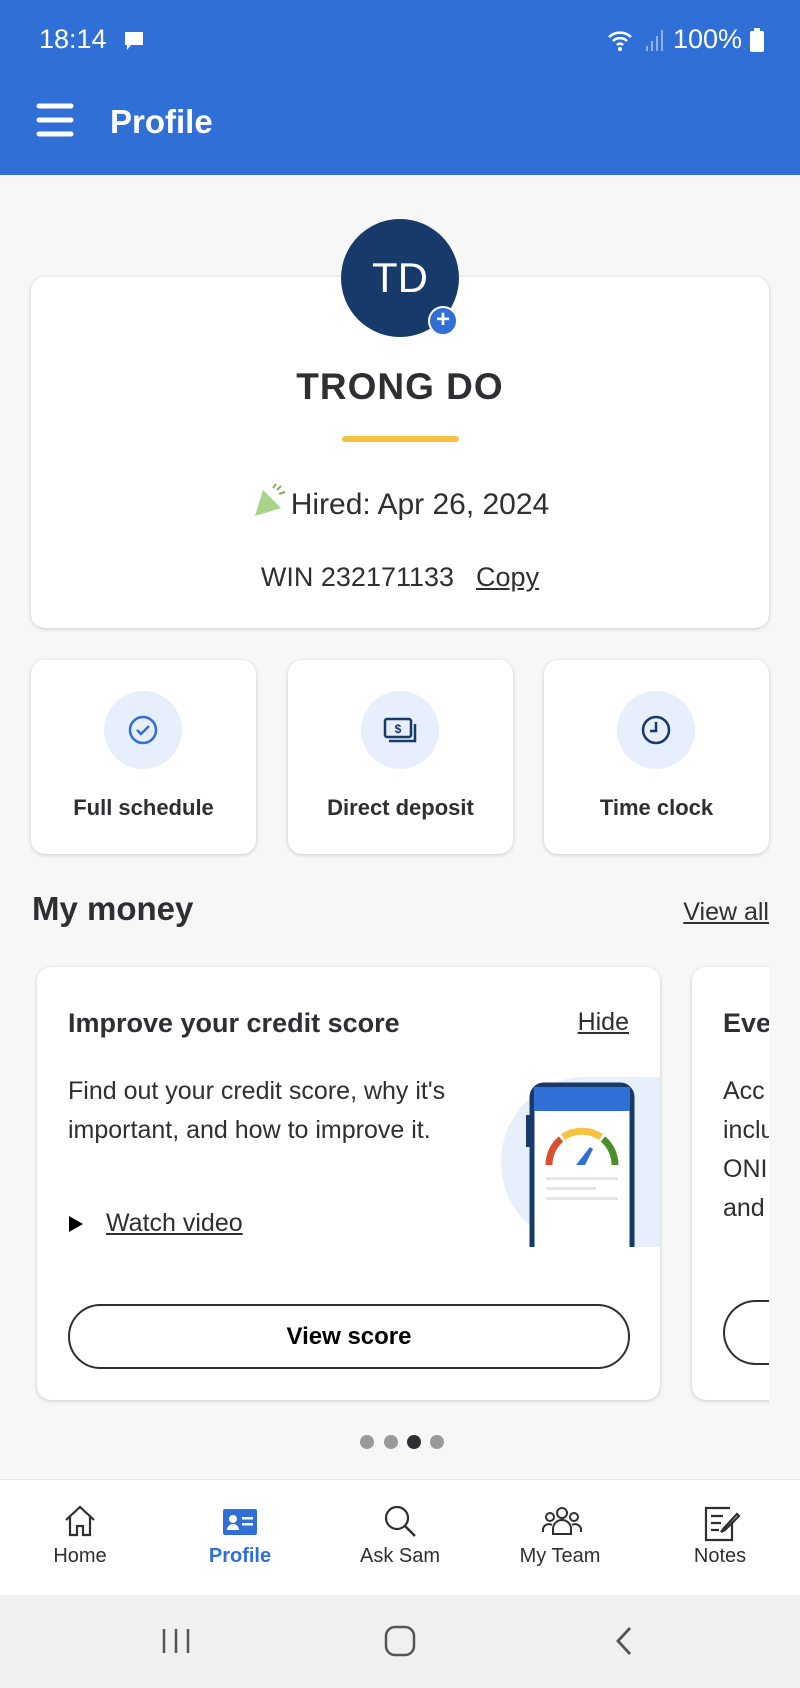 The width and height of the screenshot is (800, 1688). I want to click on view-score-button: View score, so click(349, 1336).